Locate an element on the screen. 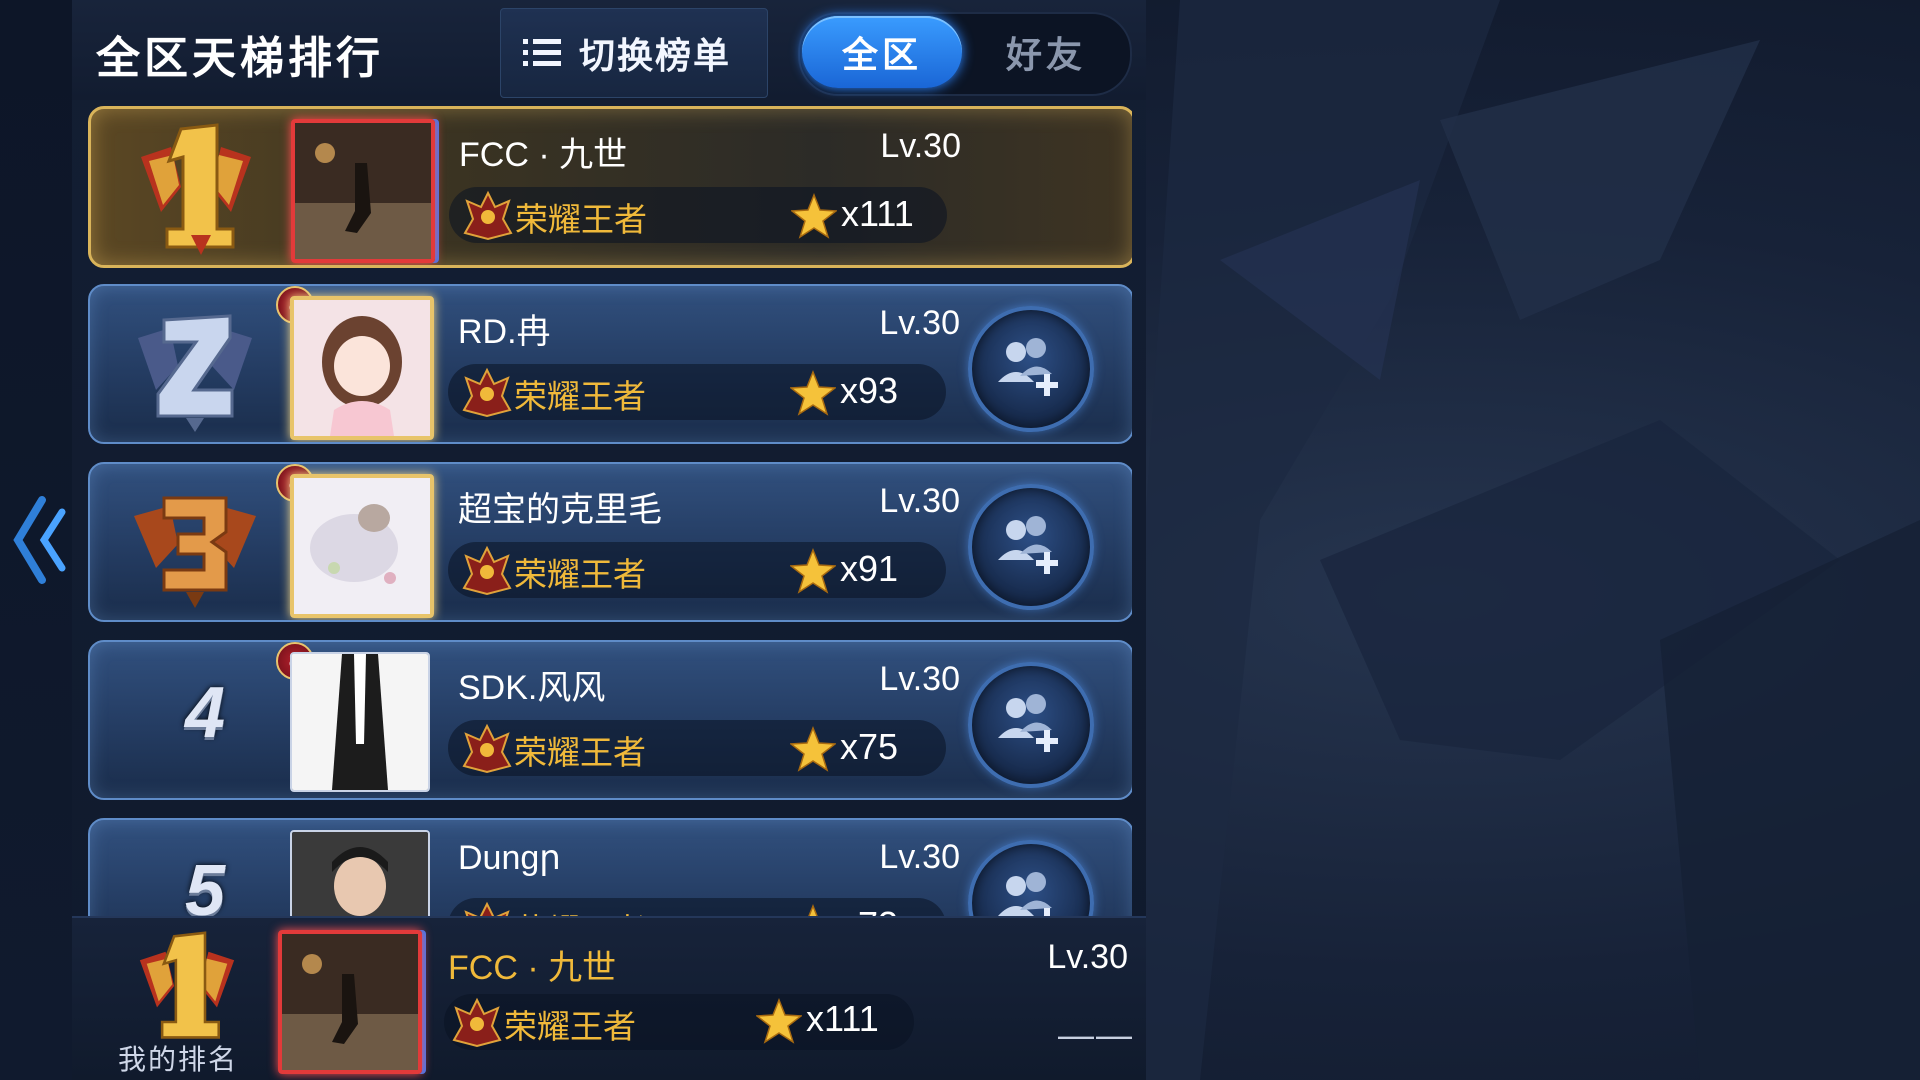 This screenshot has height=1080, width=1920. star-count: x93 is located at coordinates (869, 390).